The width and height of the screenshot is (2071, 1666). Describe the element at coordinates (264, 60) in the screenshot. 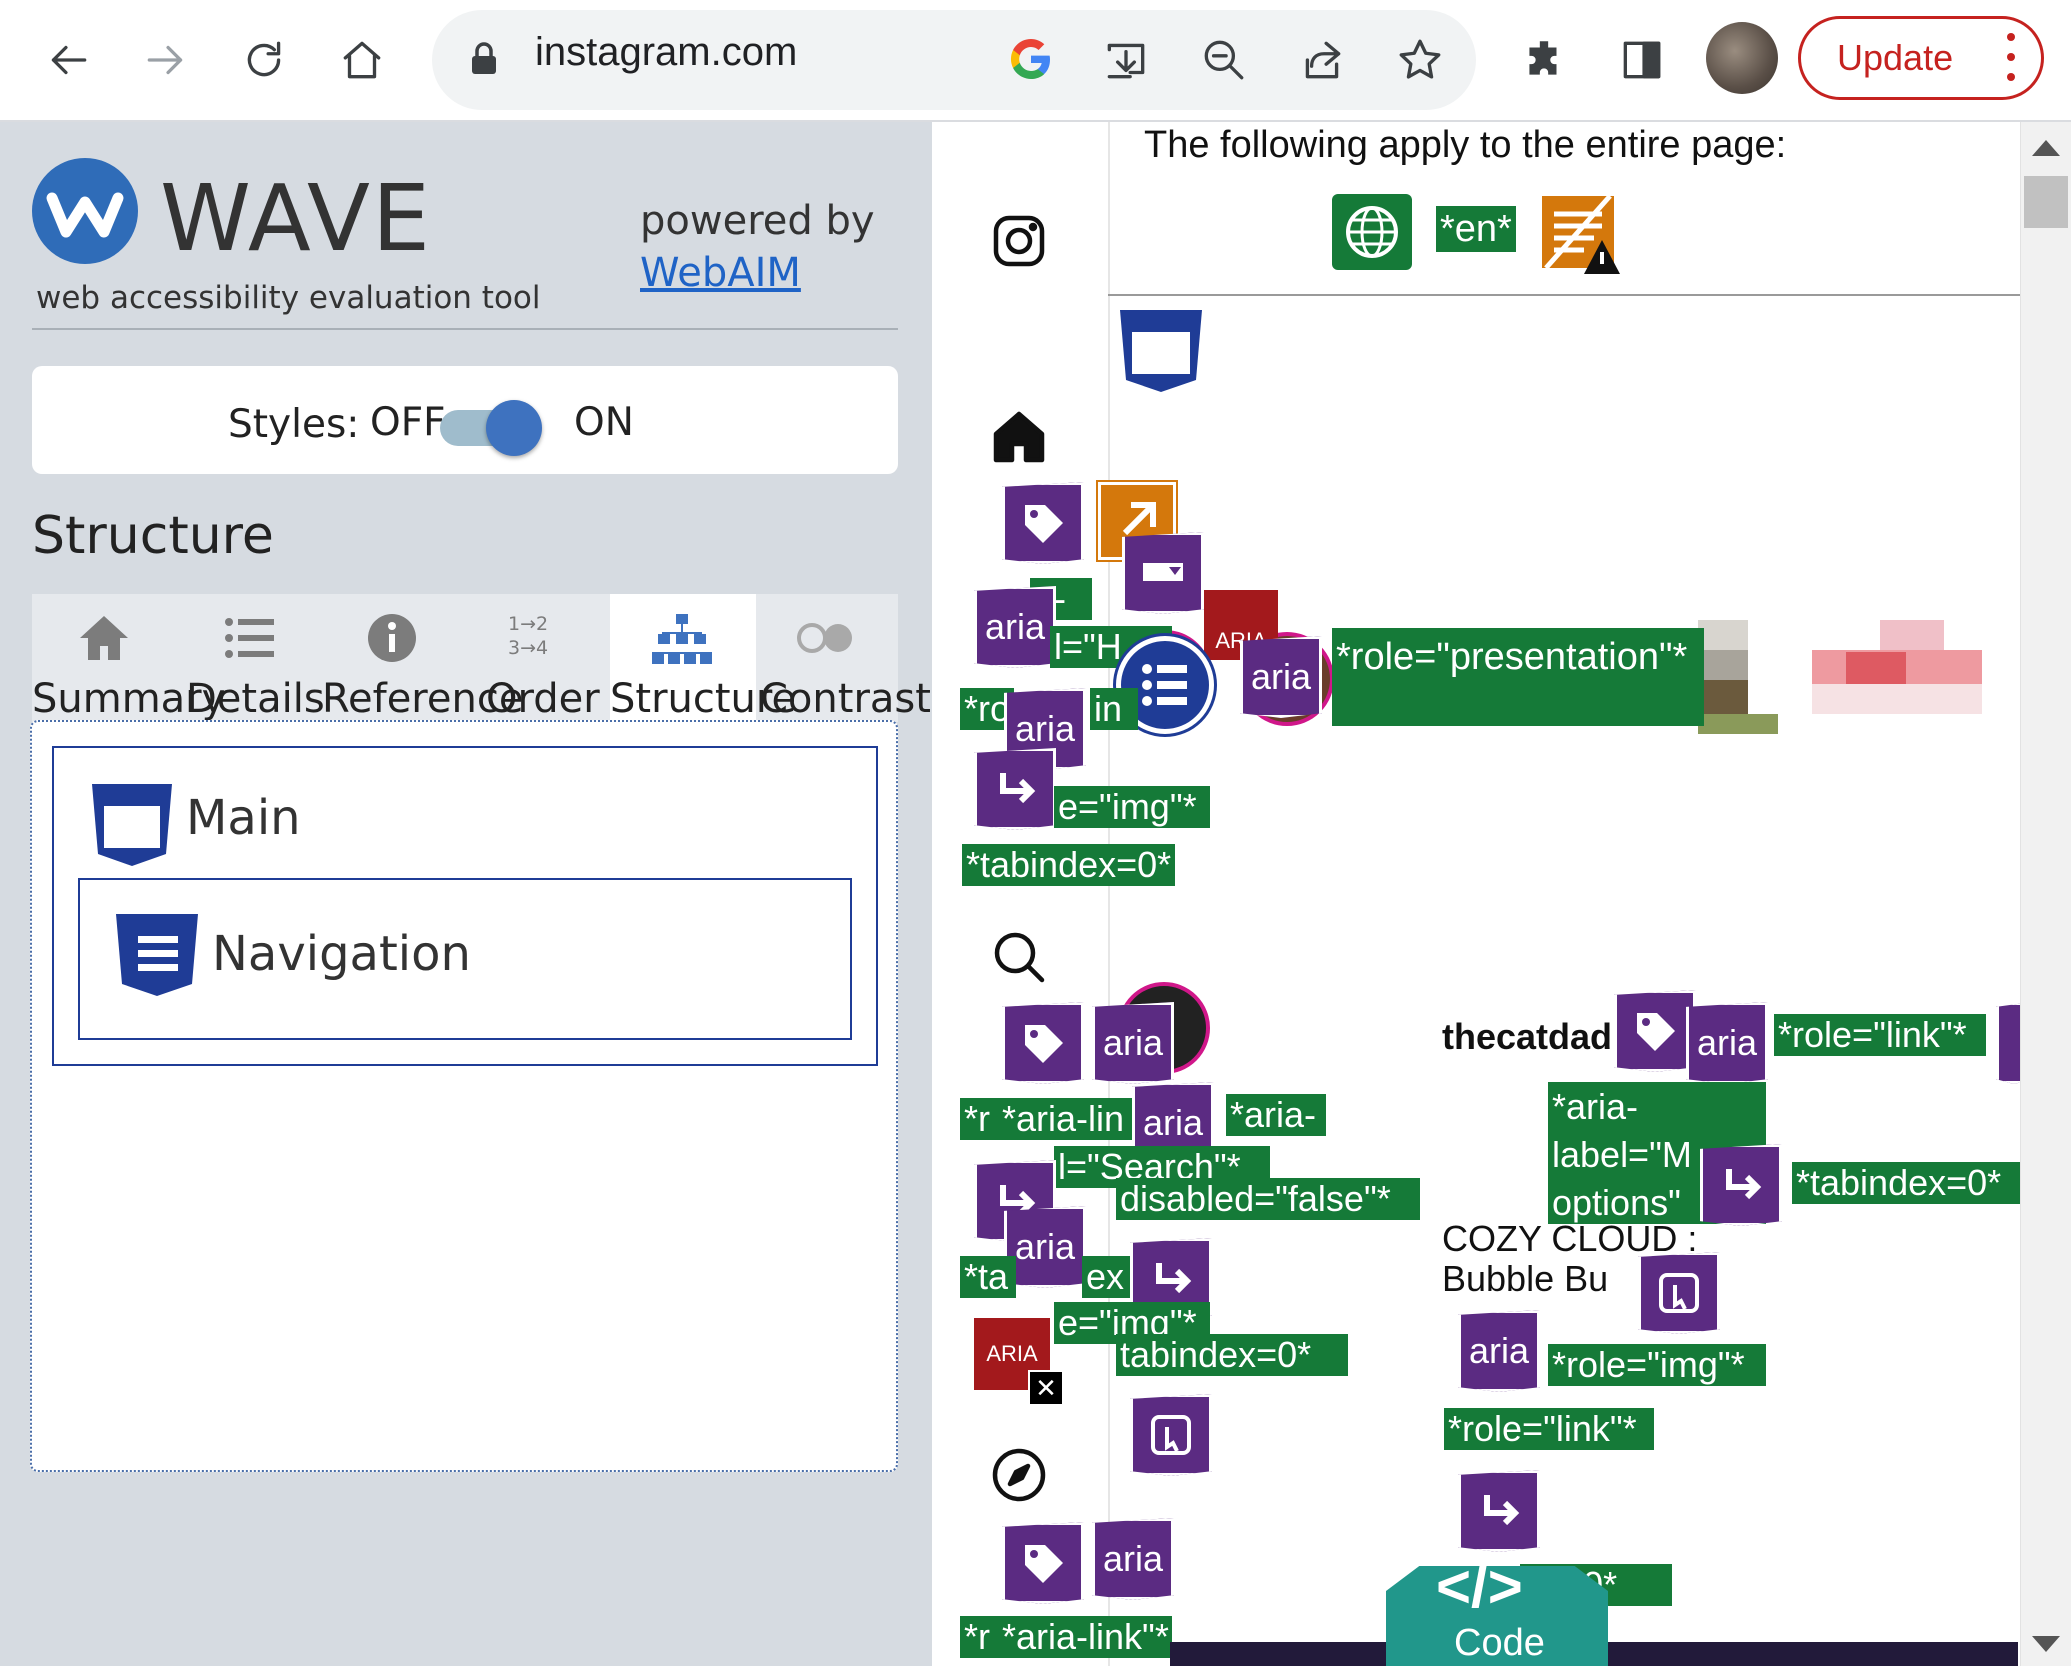

I see `reload-icon` at that location.